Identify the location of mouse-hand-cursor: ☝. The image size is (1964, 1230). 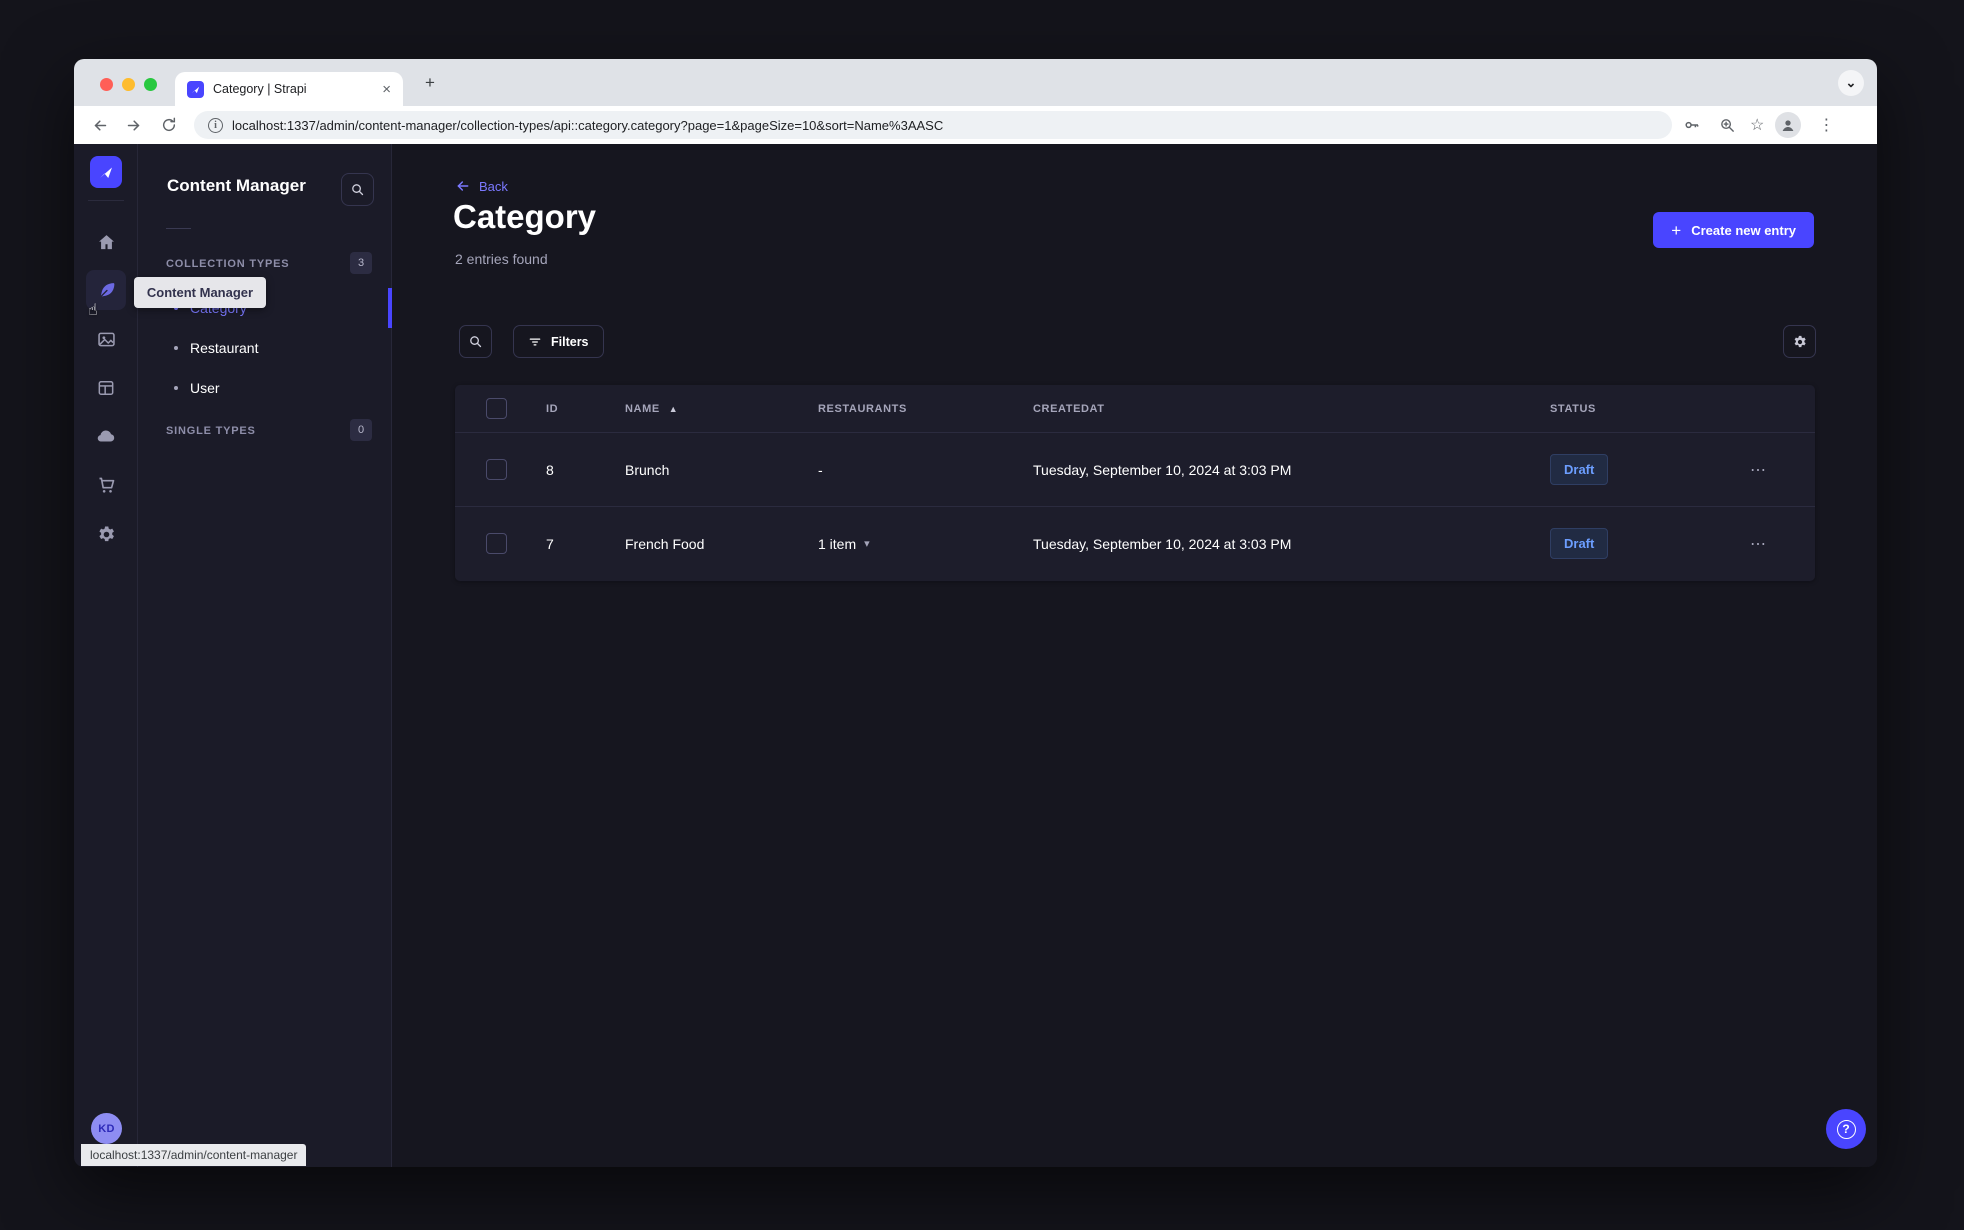
(93, 309).